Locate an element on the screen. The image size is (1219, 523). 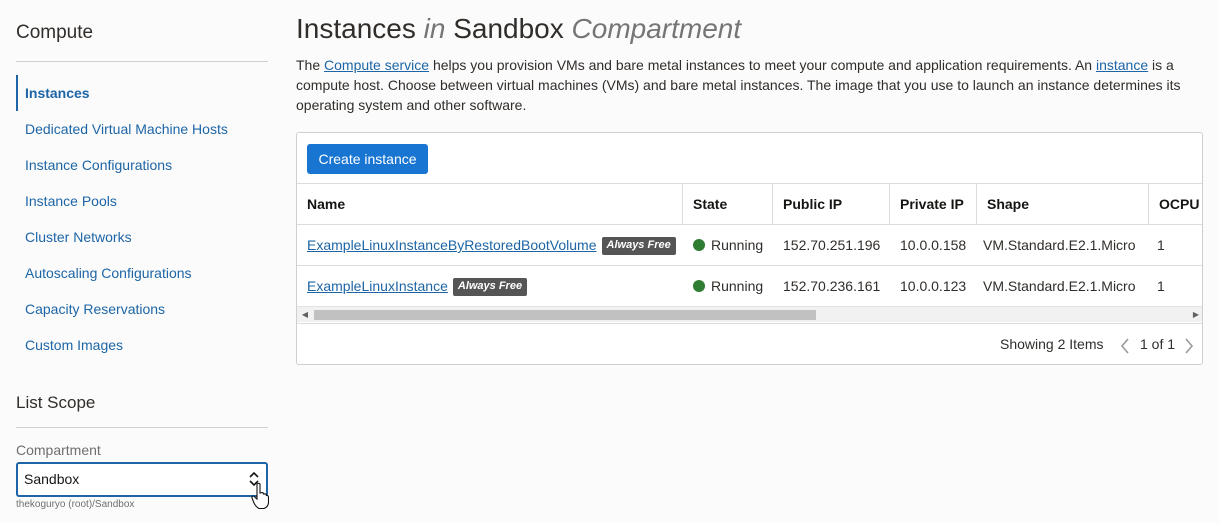
sidebar-item-cluster-networks: Cluster Networks is located at coordinates (142, 237).